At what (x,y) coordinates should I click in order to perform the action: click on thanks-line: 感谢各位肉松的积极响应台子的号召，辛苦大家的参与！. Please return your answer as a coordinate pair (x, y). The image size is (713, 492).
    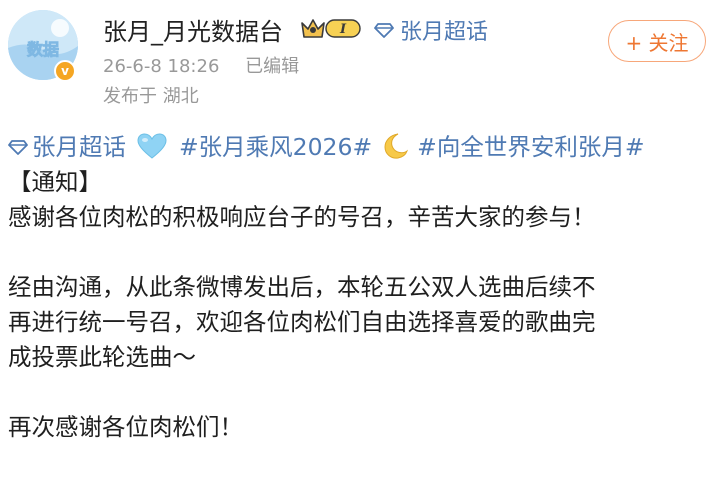
    Looking at the image, I should click on (302, 217).